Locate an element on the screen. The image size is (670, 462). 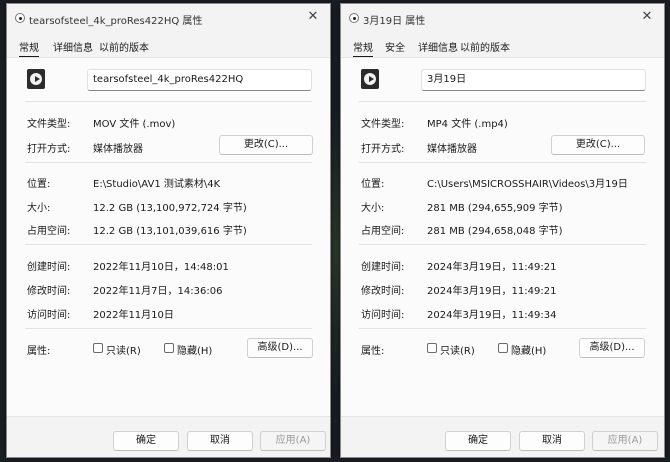
size-value: 281 MB (294,655,909 字节) is located at coordinates (495, 208).